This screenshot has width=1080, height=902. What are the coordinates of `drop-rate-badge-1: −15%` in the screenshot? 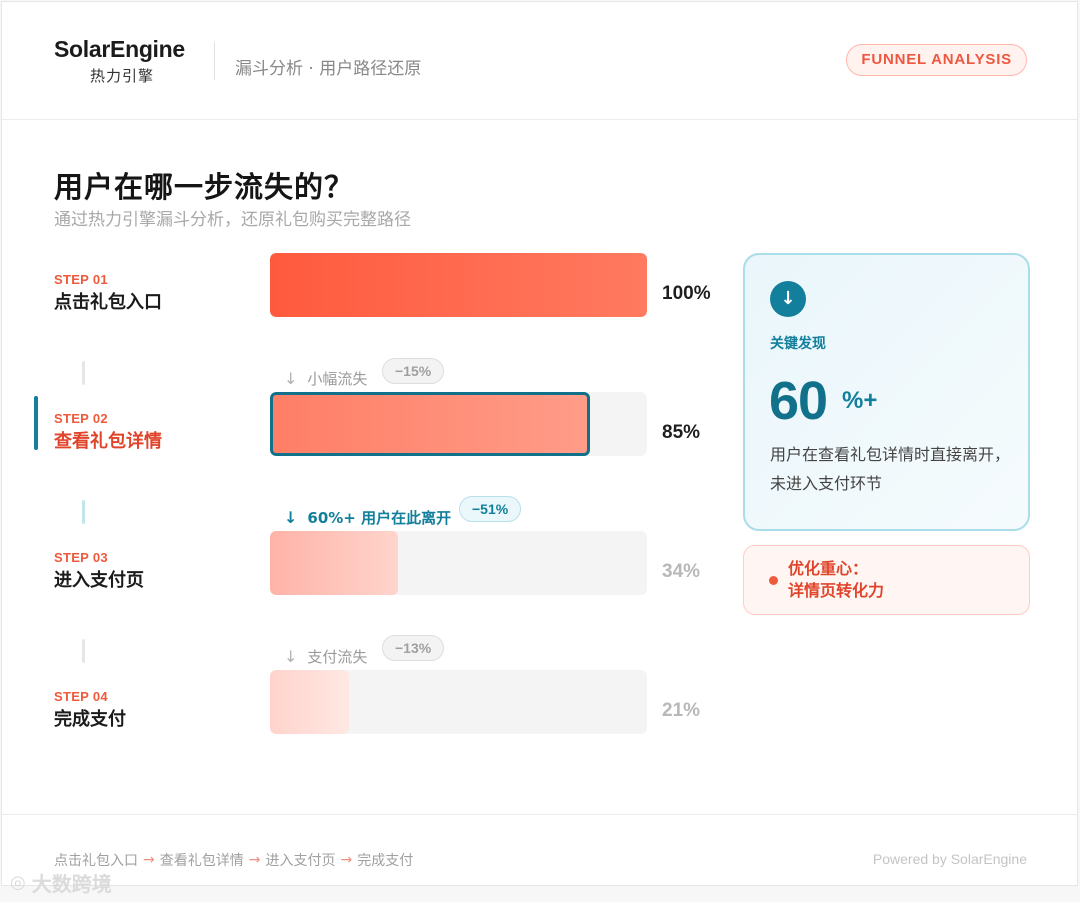 It's located at (413, 371).